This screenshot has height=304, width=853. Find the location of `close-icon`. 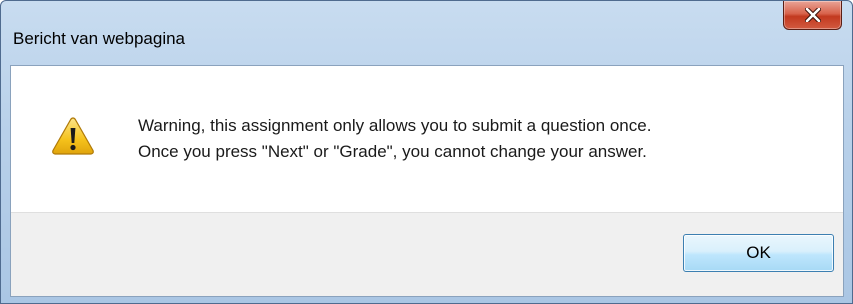

close-icon is located at coordinates (812, 15).